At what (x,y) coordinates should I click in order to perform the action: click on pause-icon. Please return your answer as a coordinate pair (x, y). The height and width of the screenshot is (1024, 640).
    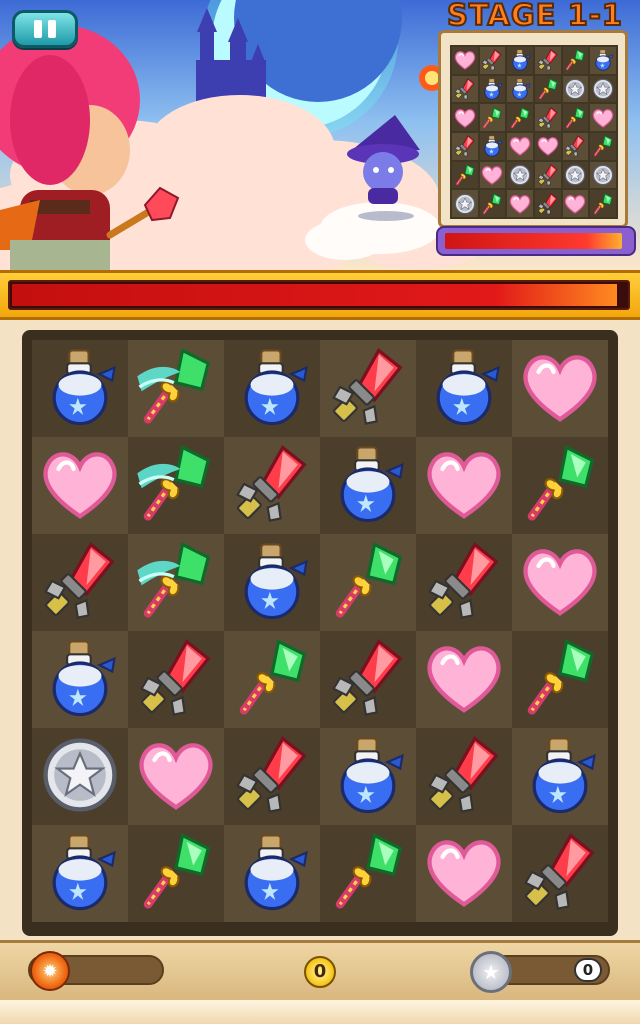
    Looking at the image, I should click on (38, 29).